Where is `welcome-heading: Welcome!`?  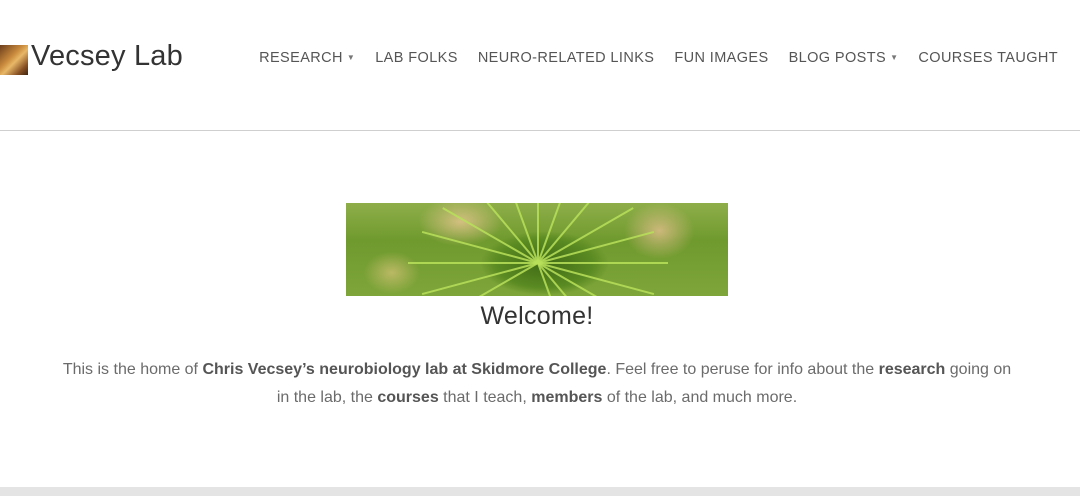
welcome-heading: Welcome! is located at coordinates (537, 316).